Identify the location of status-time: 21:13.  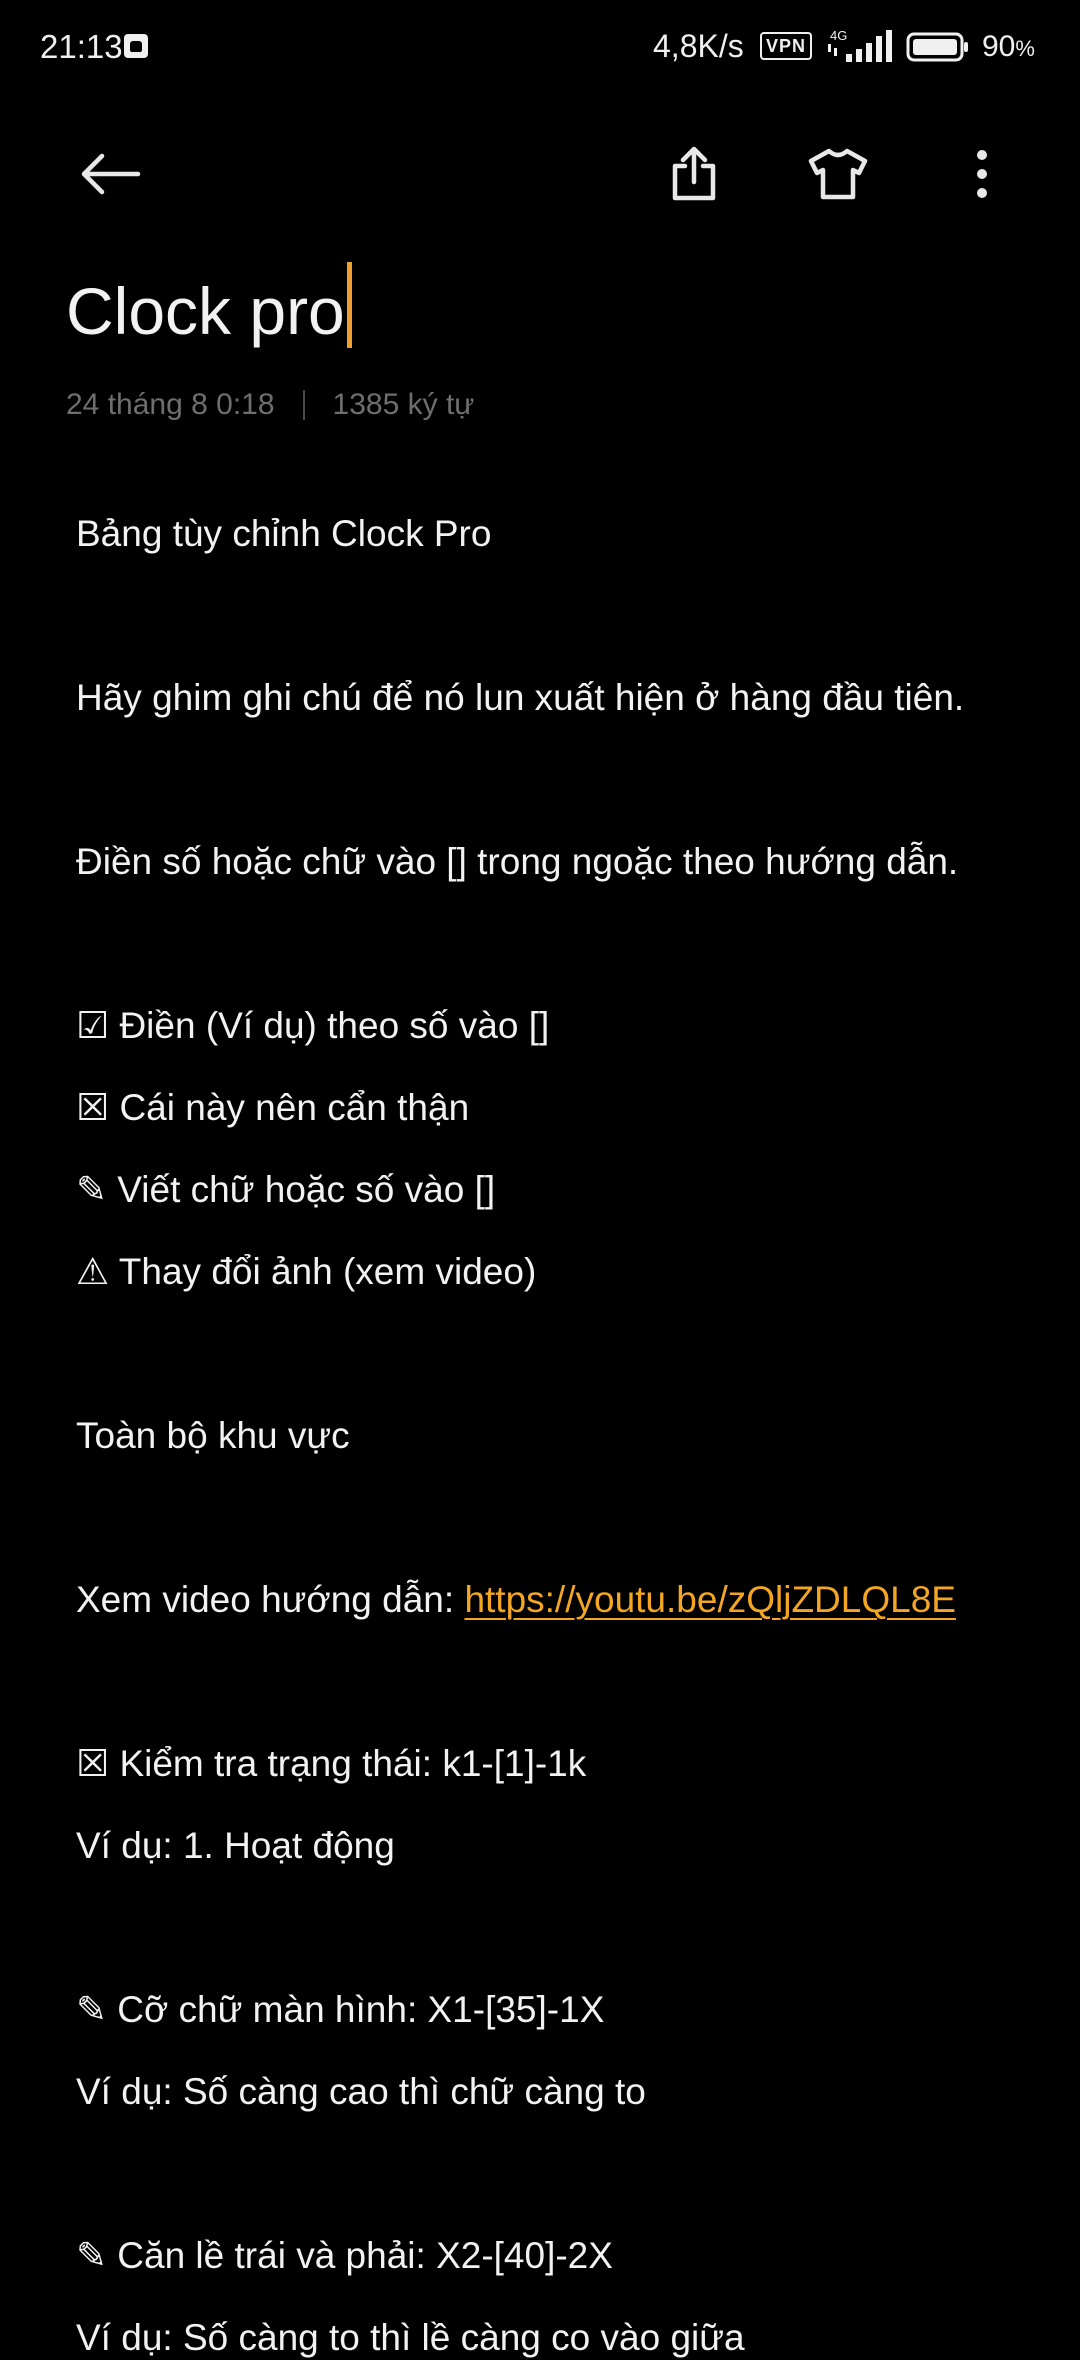
(81, 46).